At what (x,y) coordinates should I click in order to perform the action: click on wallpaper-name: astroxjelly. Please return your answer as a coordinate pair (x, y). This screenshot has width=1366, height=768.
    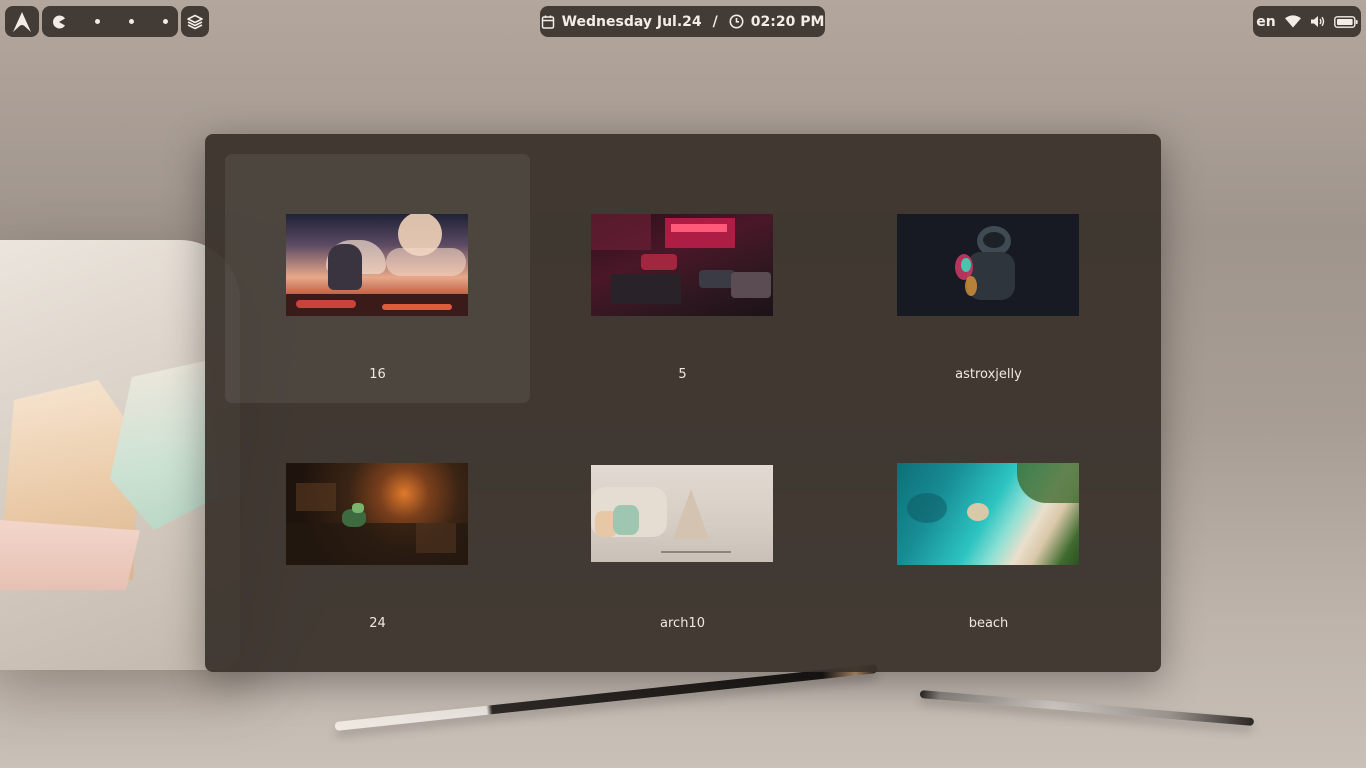
    Looking at the image, I should click on (988, 374).